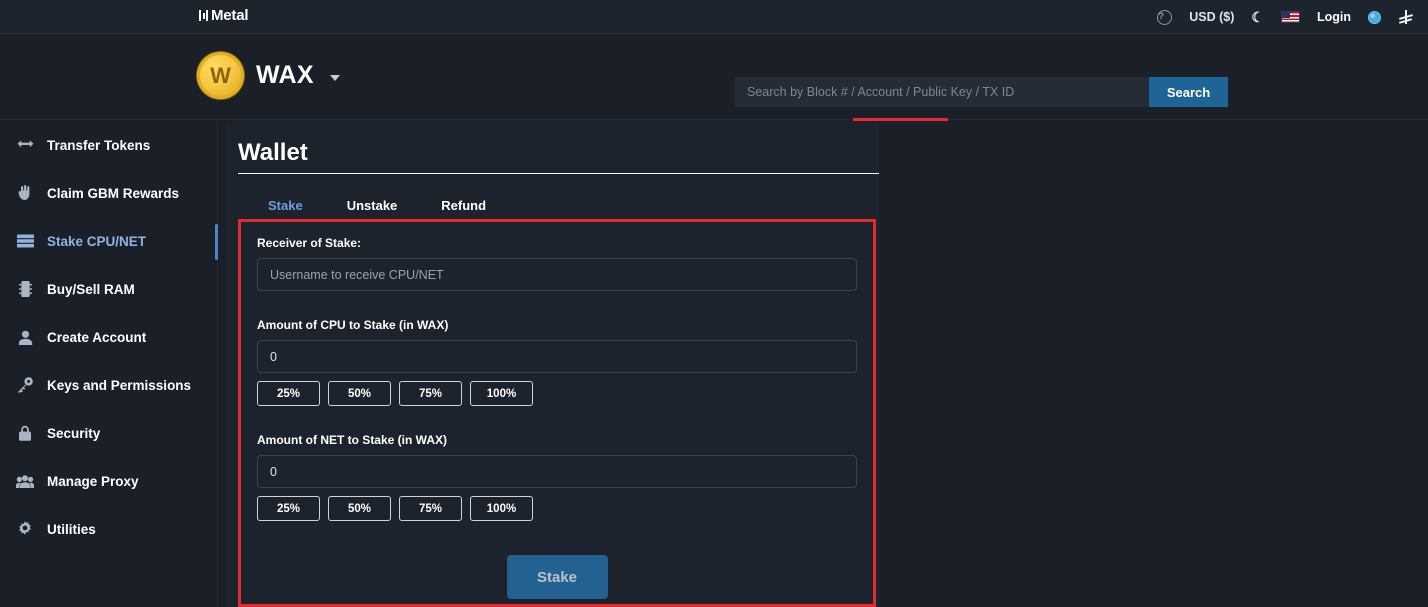  I want to click on receiver-input, so click(557, 274).